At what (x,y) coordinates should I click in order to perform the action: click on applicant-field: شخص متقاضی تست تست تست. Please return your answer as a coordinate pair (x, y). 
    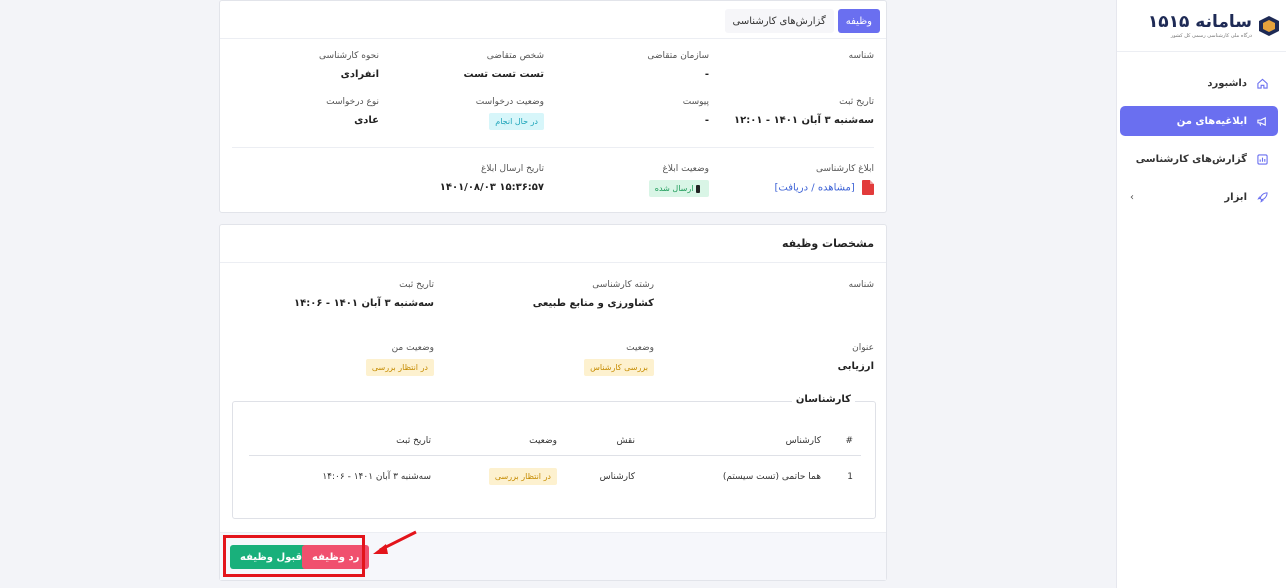
    Looking at the image, I should click on (503, 65).